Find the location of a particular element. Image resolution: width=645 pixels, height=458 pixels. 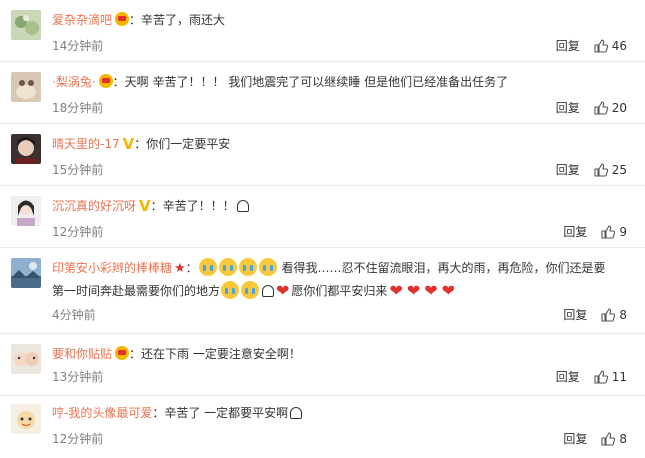

username: 哼-我的头像最可爱 is located at coordinates (102, 413).